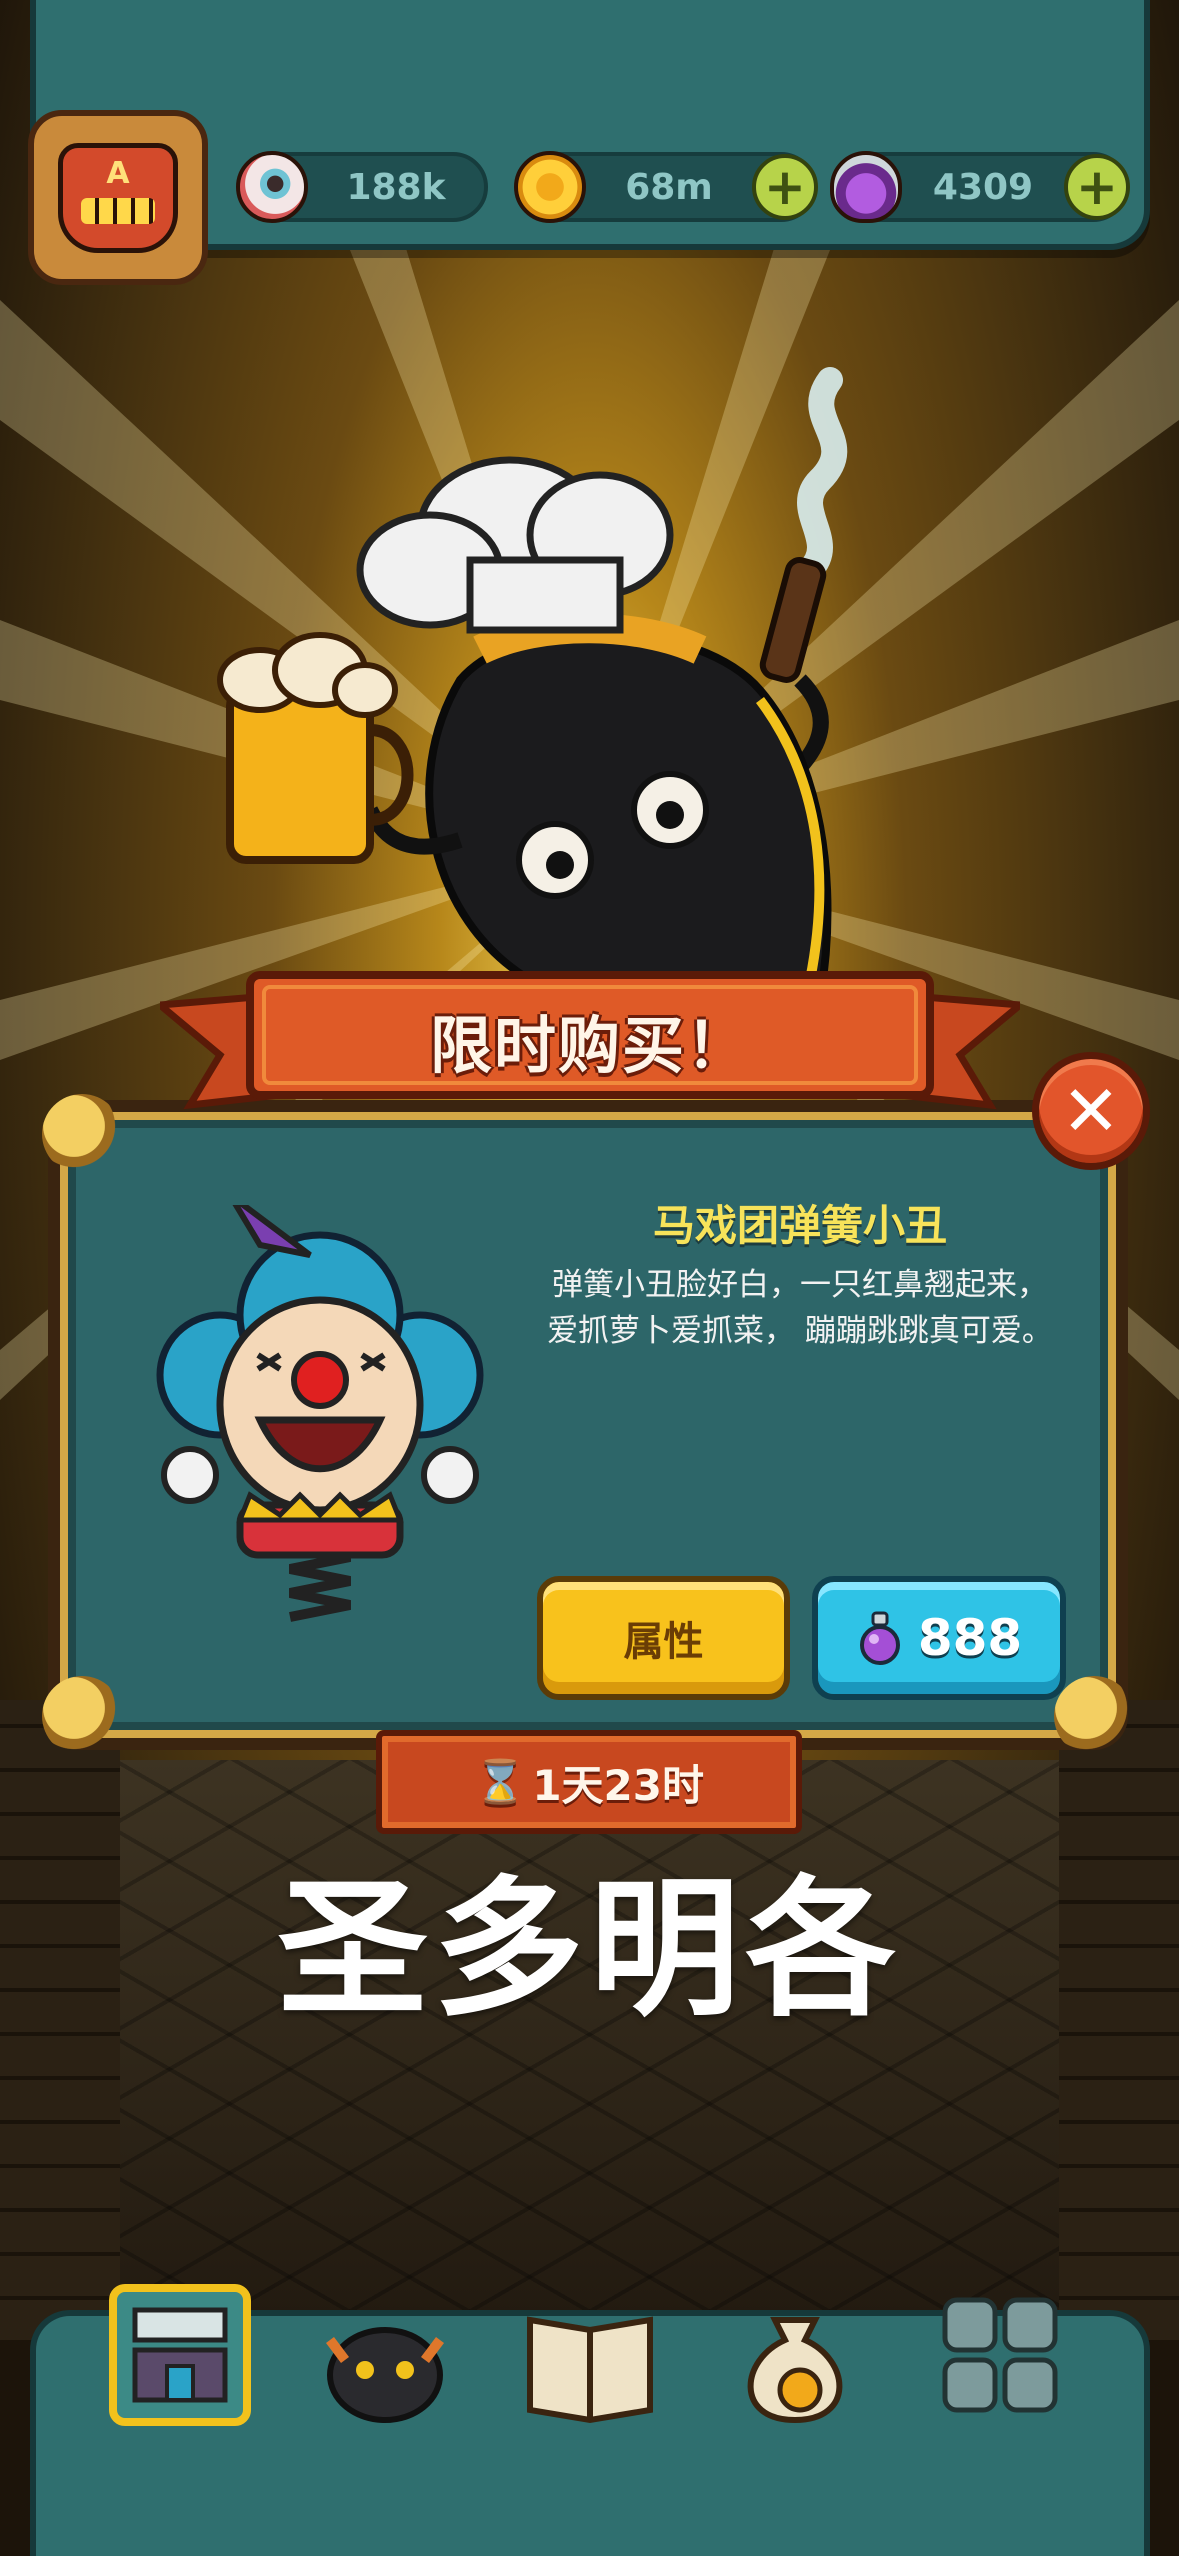 The width and height of the screenshot is (1179, 2556). I want to click on eyeball-icon, so click(272, 187).